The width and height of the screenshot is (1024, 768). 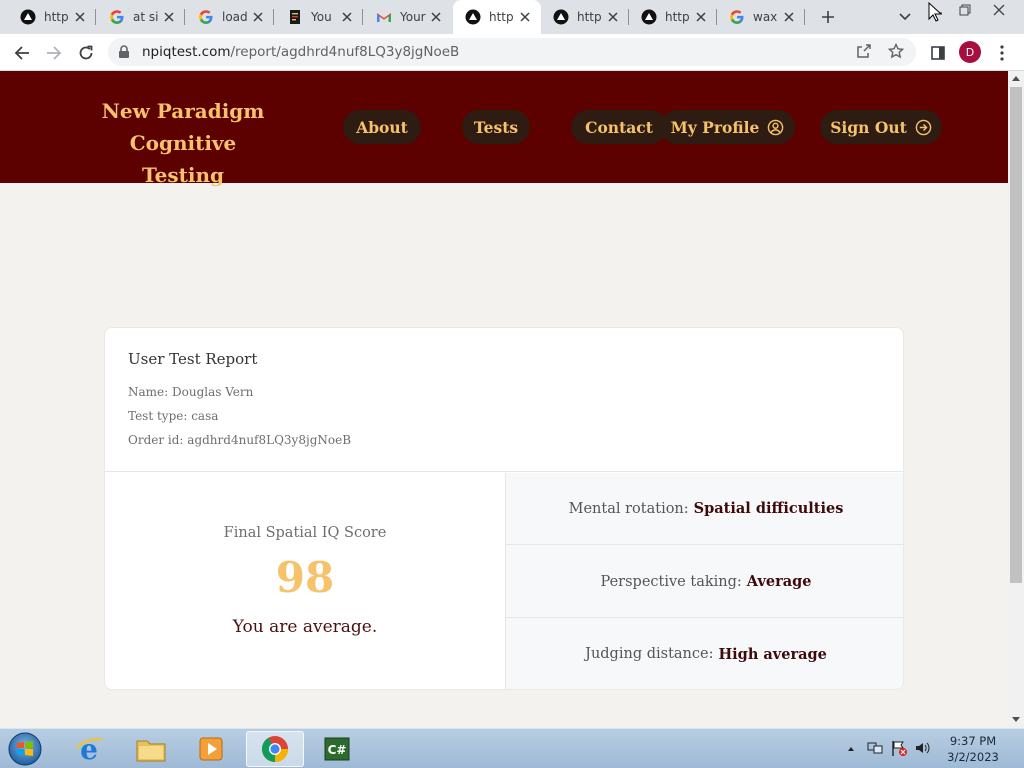 What do you see at coordinates (923, 750) in the screenshot?
I see `volume-icon` at bounding box center [923, 750].